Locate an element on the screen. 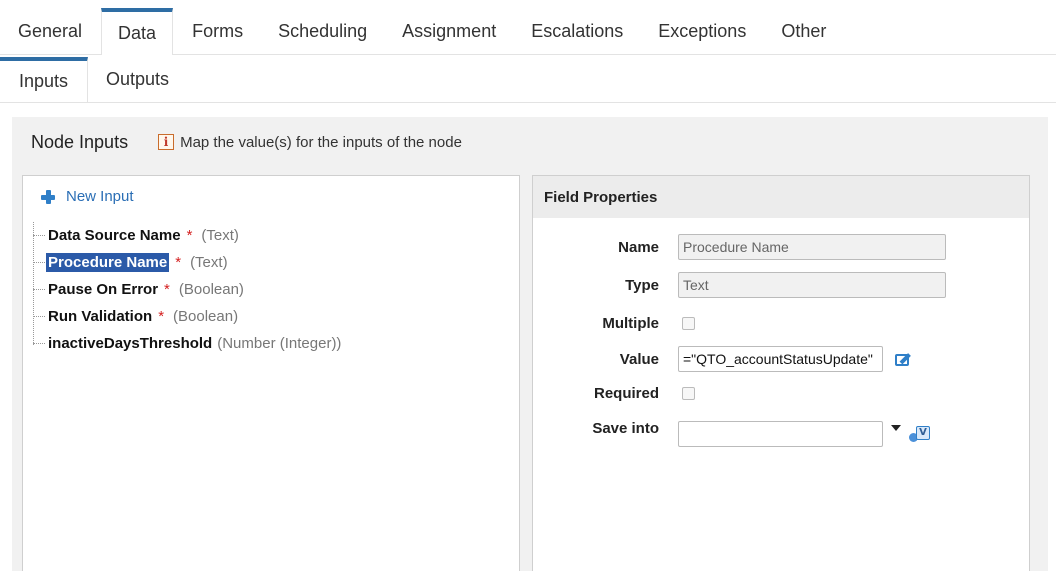 Image resolution: width=1056 pixels, height=571 pixels. tree-item-pause-on-error: Pause On Error * (Boolean) is located at coordinates (187, 289).